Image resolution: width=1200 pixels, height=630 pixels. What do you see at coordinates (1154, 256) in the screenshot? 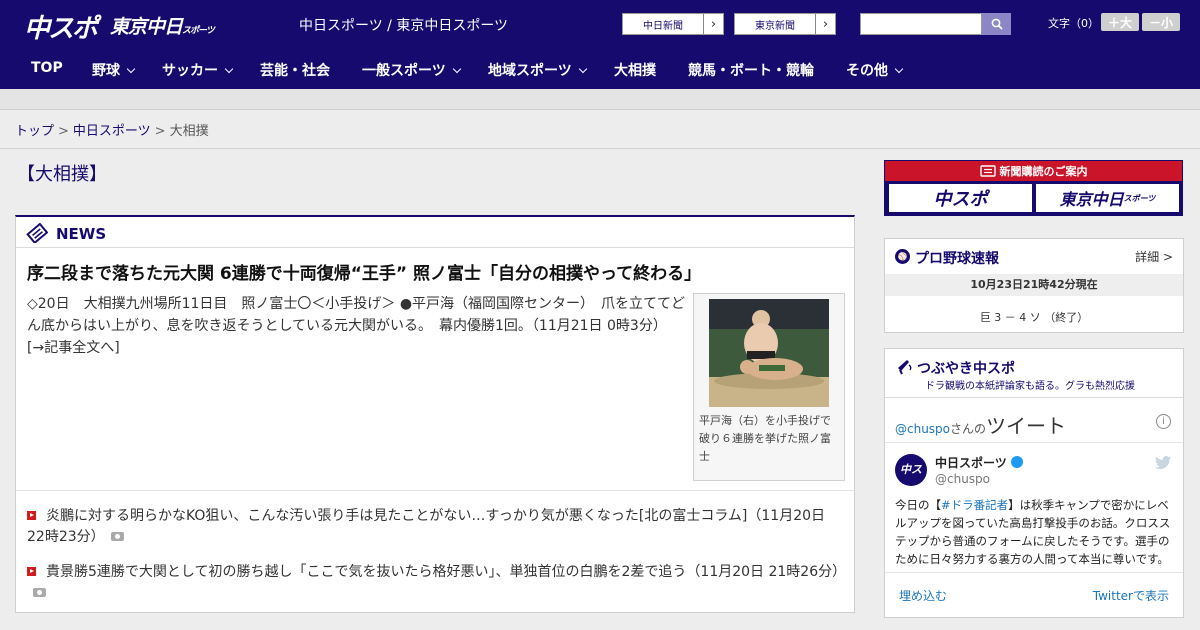
I see `baseball-details-link: 詳細 >` at bounding box center [1154, 256].